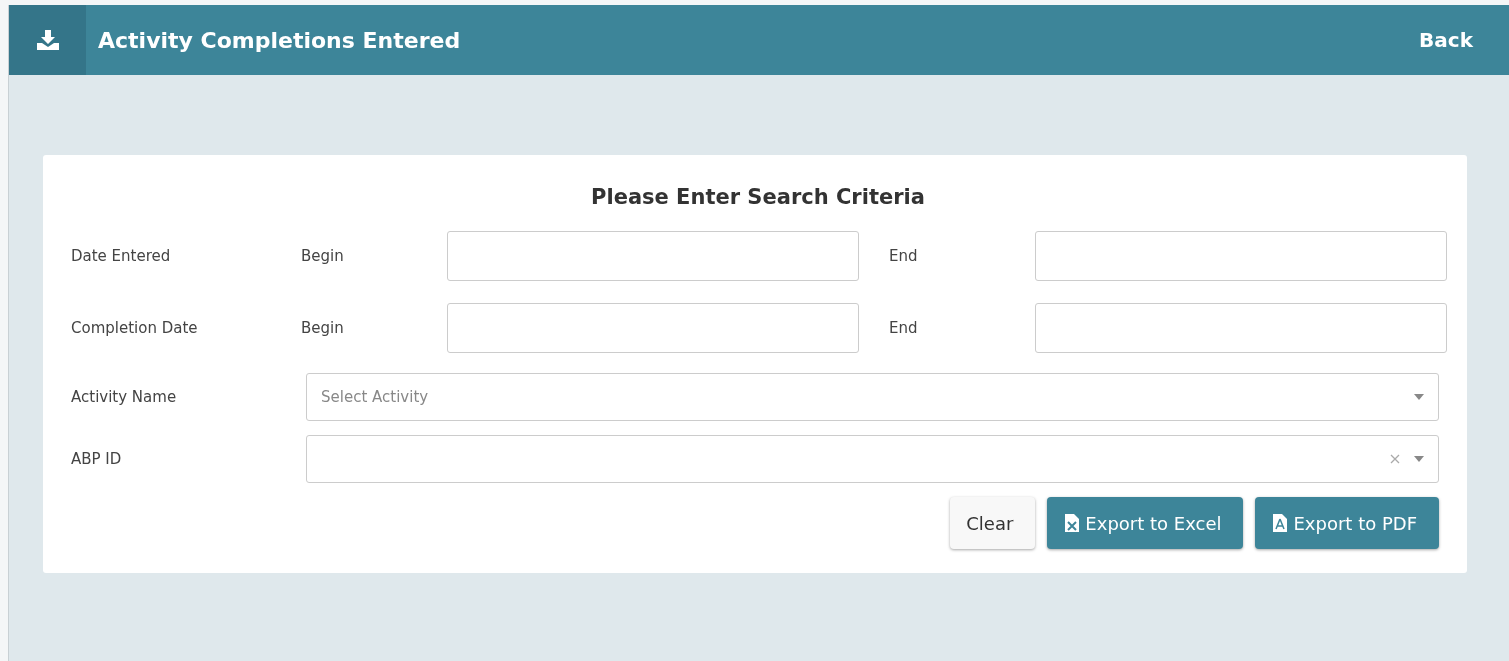 Image resolution: width=1509 pixels, height=661 pixels. I want to click on clear-button: Clear, so click(993, 523).